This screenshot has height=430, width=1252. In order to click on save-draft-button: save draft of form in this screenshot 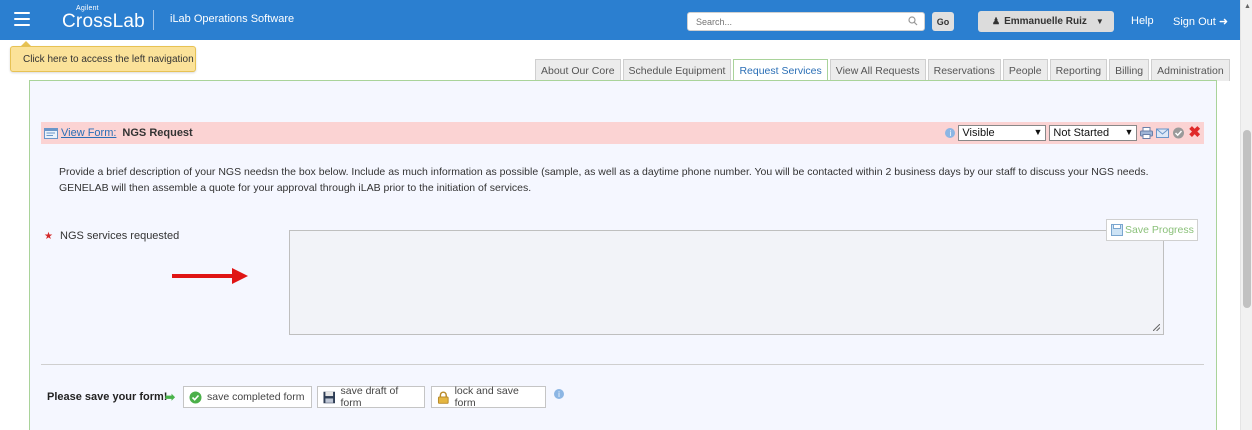, I will do `click(371, 397)`.